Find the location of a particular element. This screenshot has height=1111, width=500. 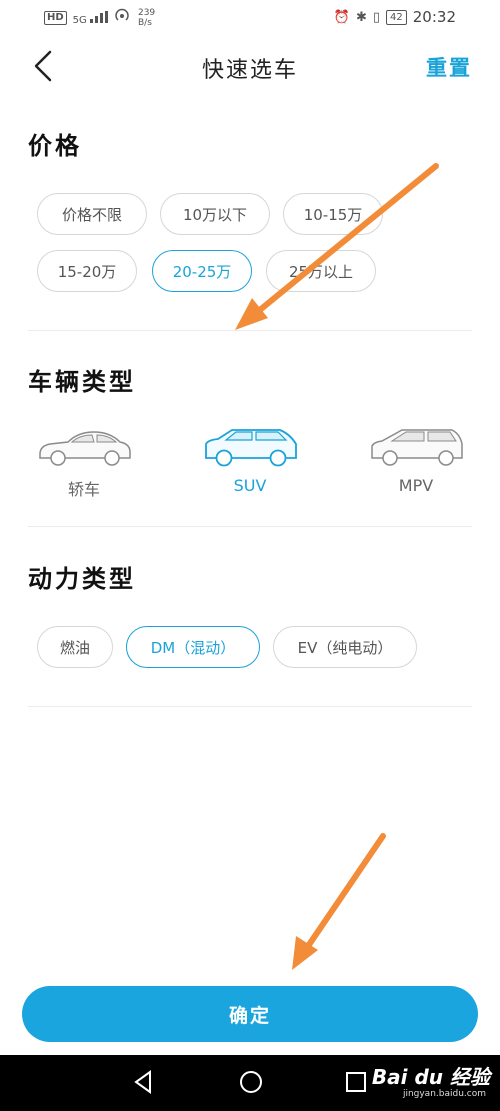

nav-recent-button is located at coordinates (356, 1084).